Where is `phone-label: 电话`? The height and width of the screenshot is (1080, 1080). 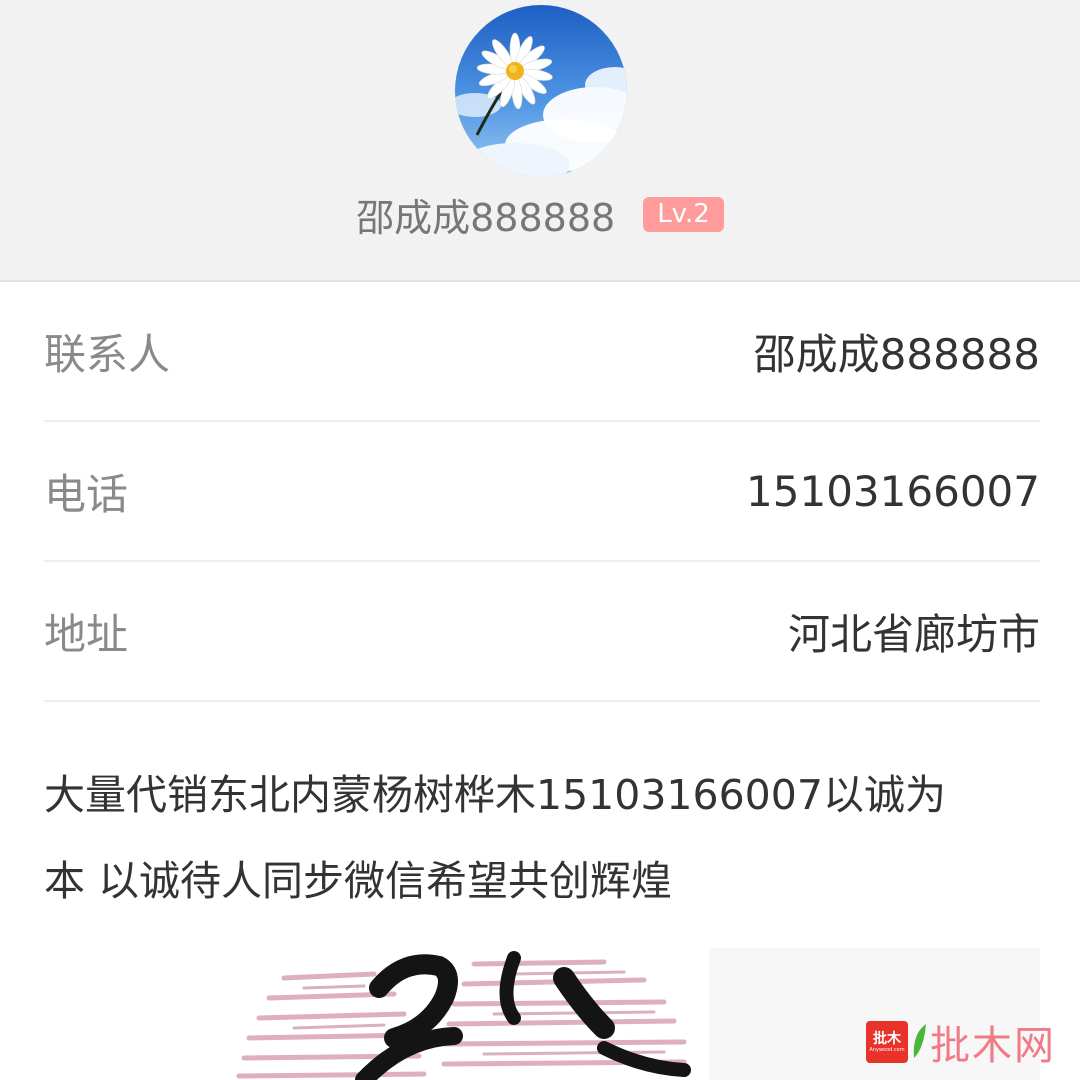
phone-label: 电话 is located at coordinates (86, 494).